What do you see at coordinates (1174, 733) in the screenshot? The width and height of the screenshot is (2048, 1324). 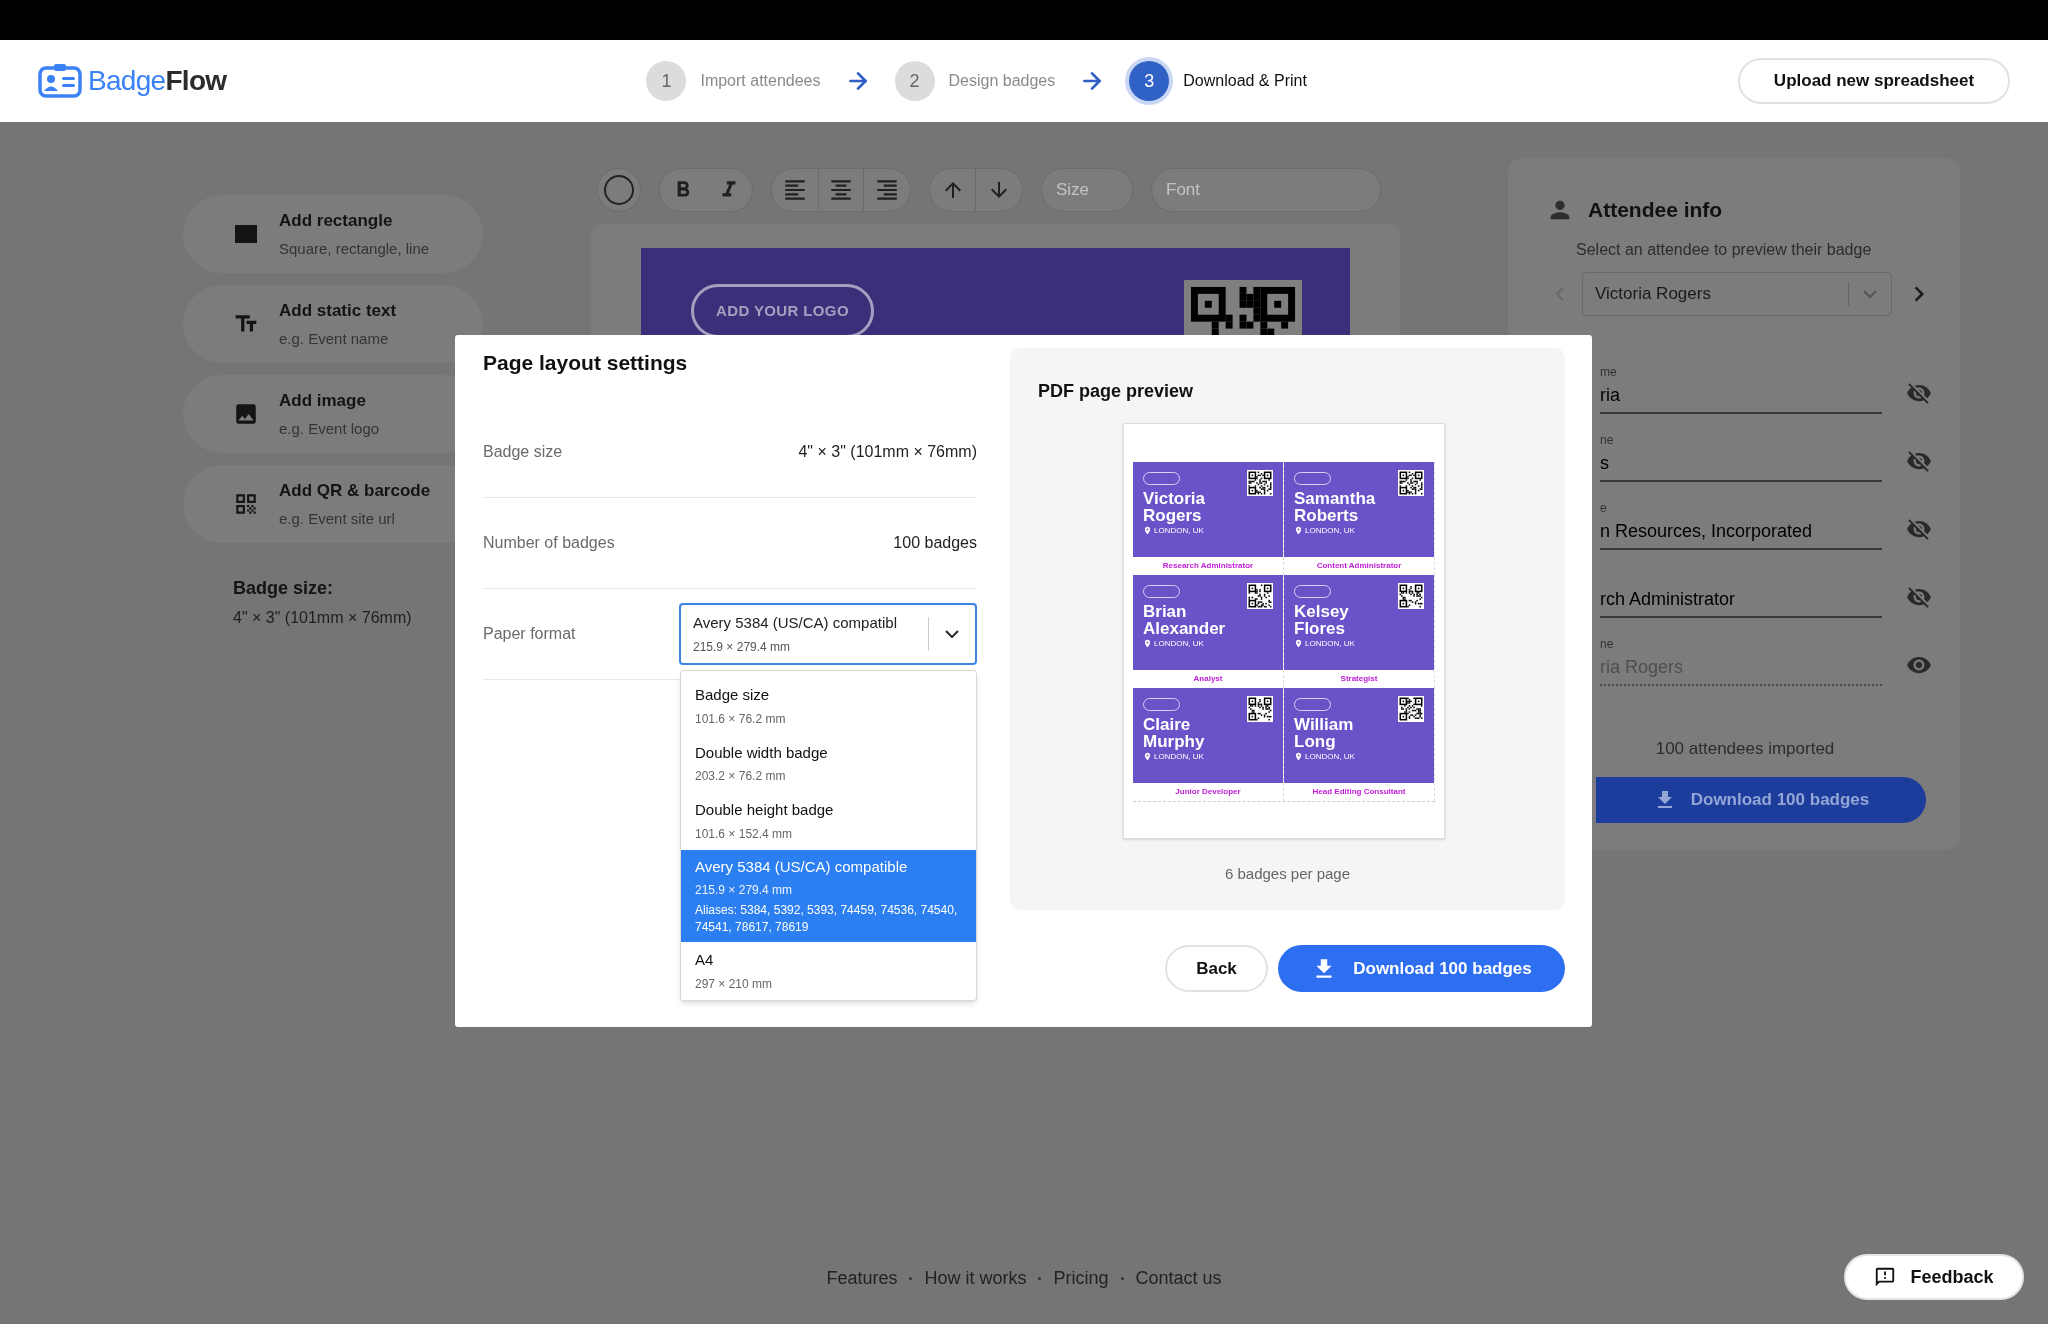 I see `badge-name: Claire Murphy` at bounding box center [1174, 733].